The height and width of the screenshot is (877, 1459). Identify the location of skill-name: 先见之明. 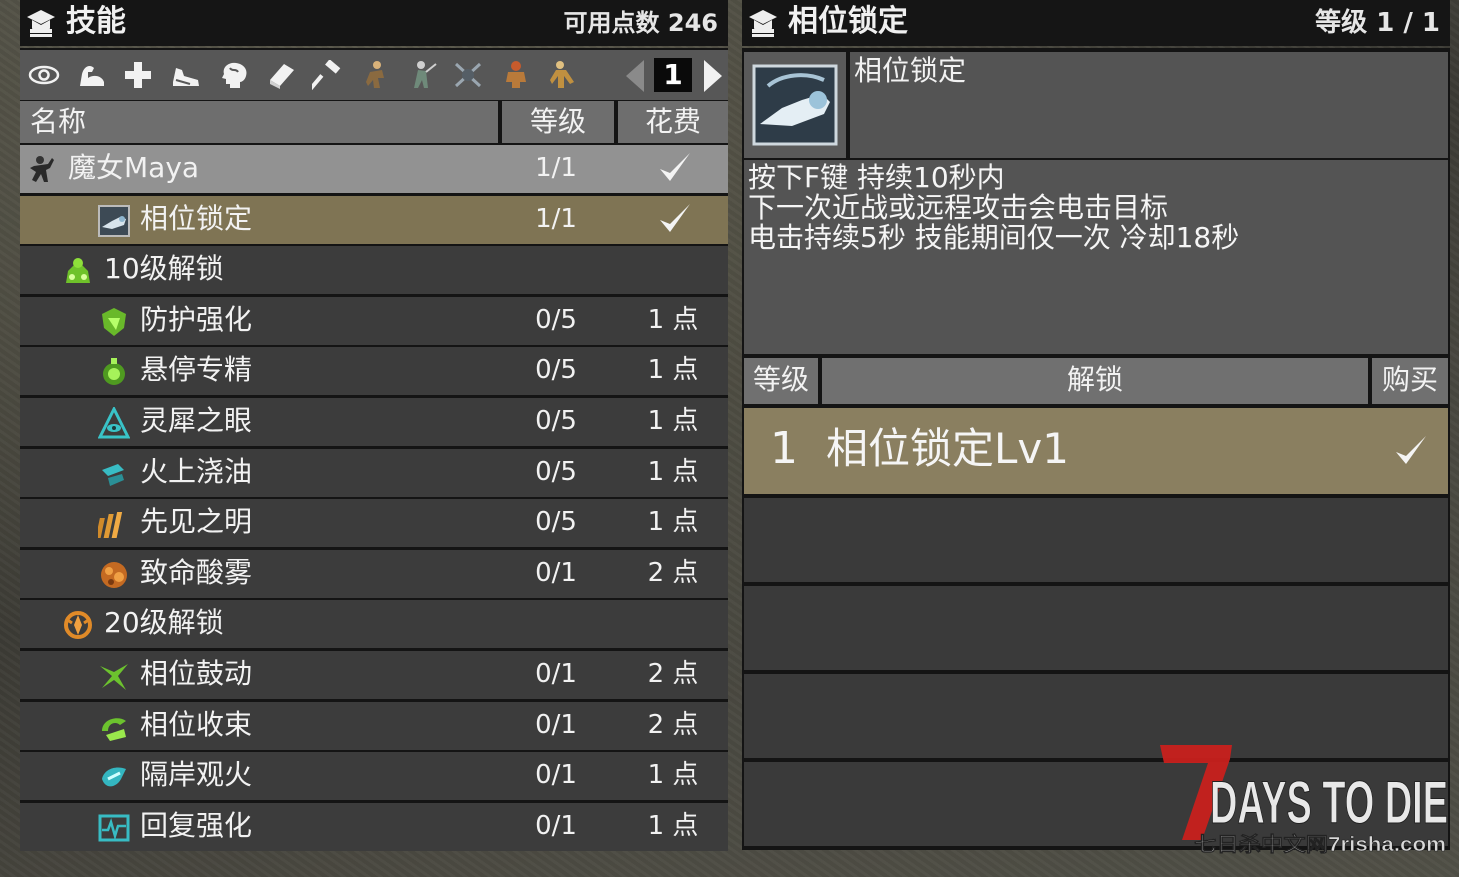
(196, 522).